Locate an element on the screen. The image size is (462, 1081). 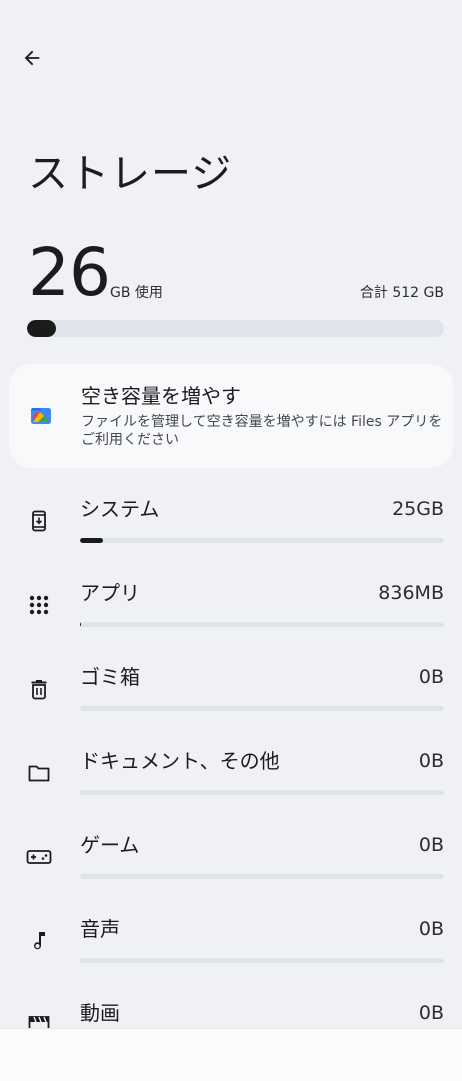
files-app-icon is located at coordinates (41, 416).